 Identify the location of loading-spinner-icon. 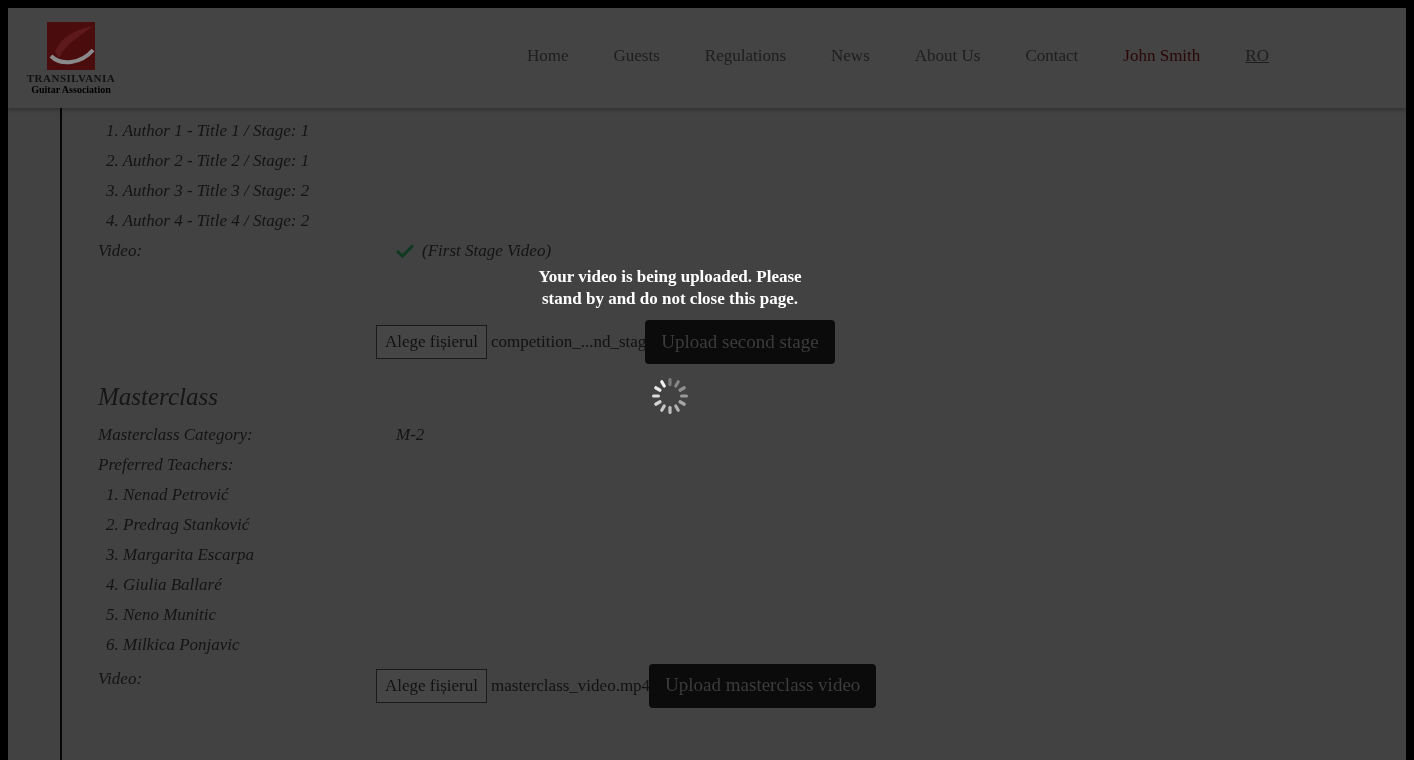
(670, 396).